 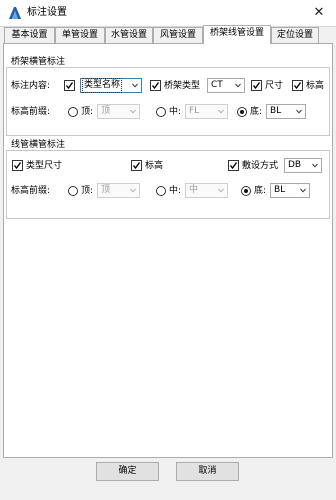 What do you see at coordinates (297, 85) in the screenshot?
I see `elevation-checkbox` at bounding box center [297, 85].